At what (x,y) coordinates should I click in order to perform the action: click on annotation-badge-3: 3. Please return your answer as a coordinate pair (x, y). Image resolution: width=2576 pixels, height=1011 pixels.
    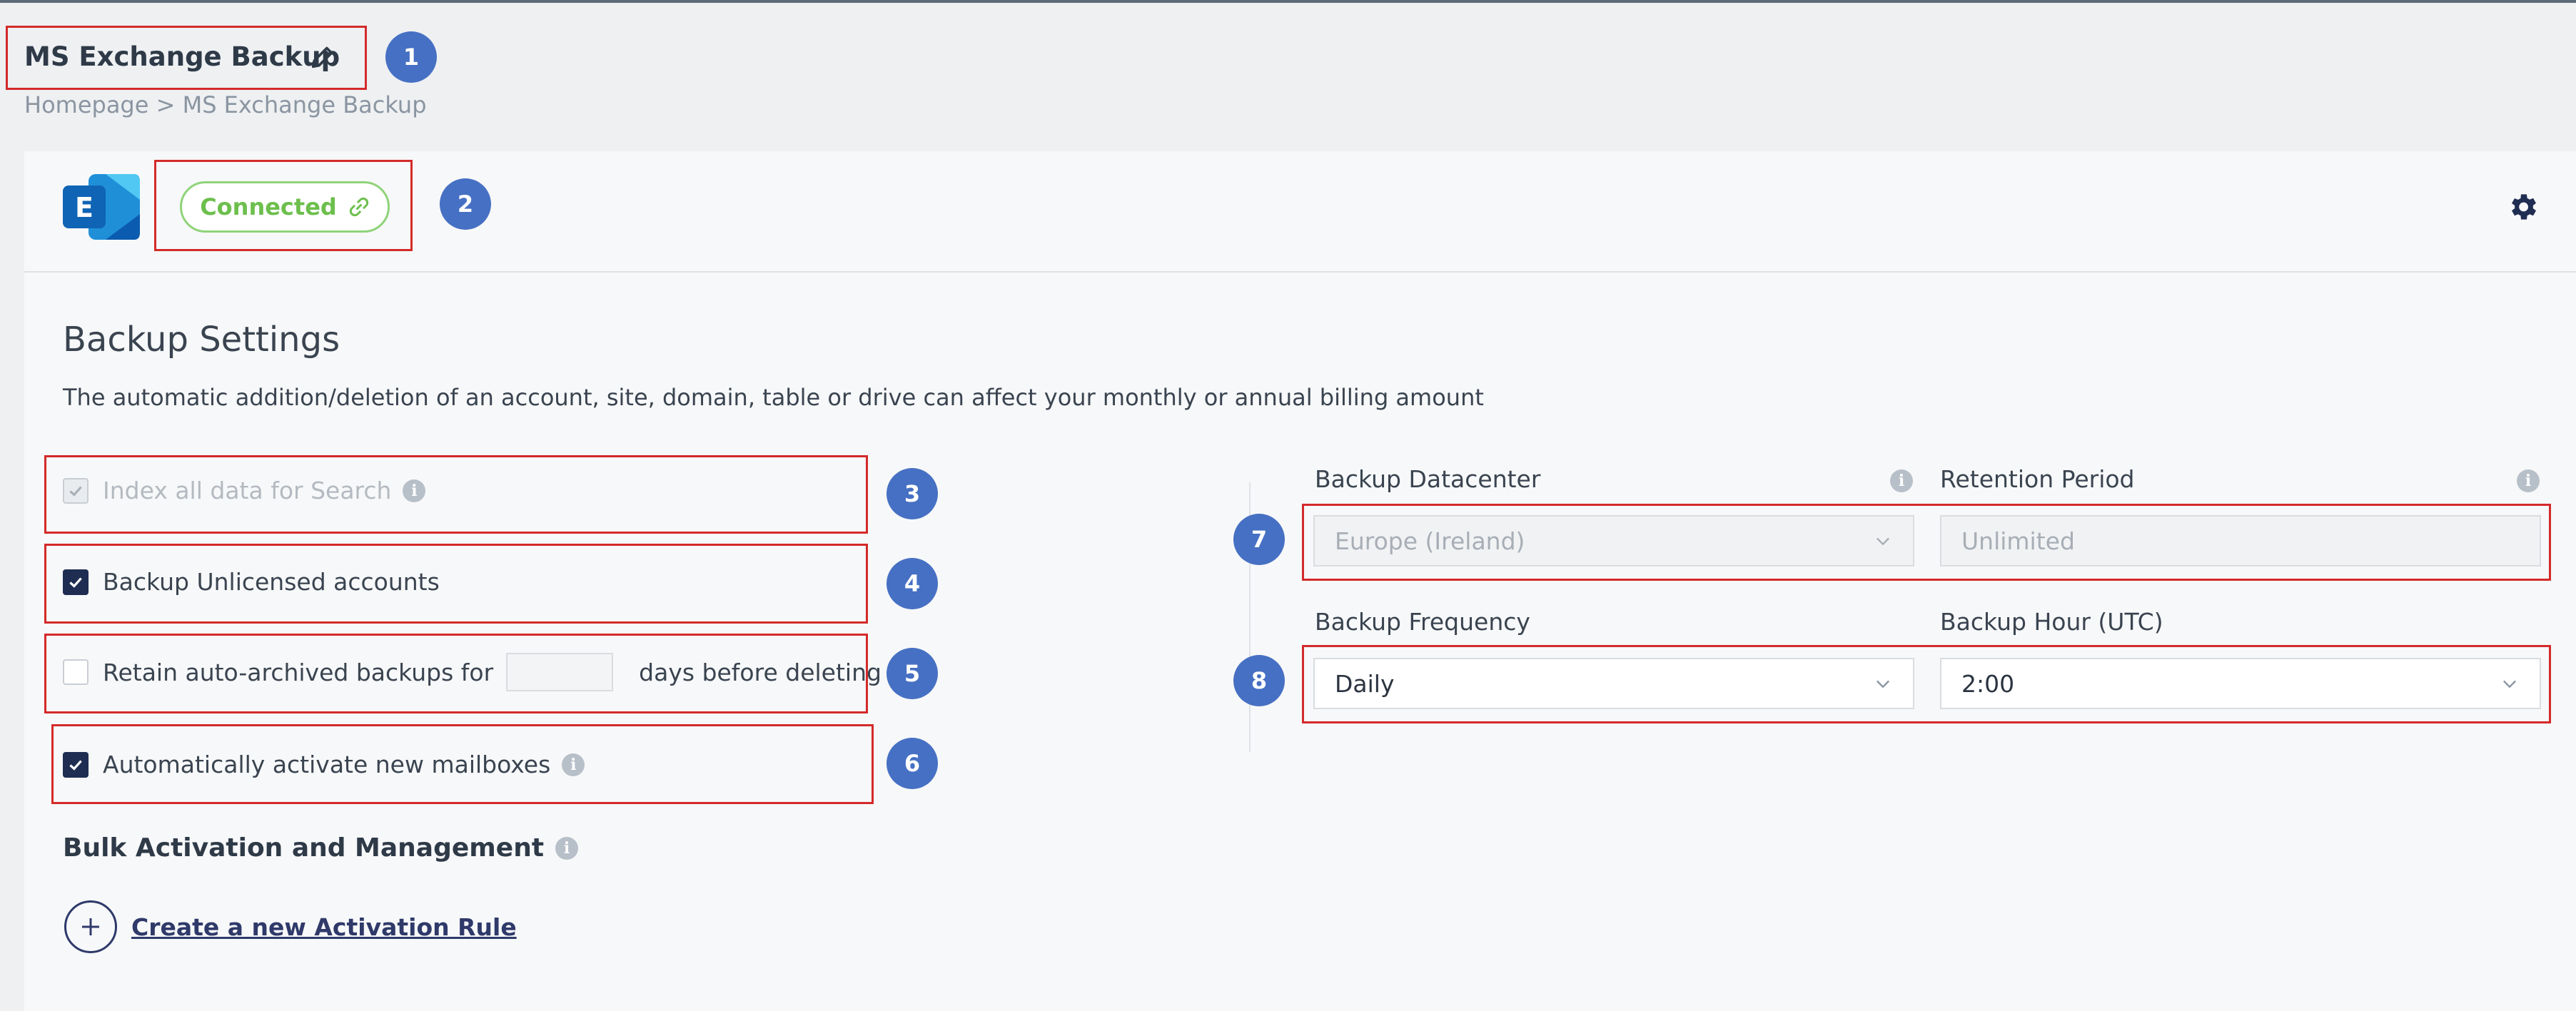
    Looking at the image, I should click on (912, 493).